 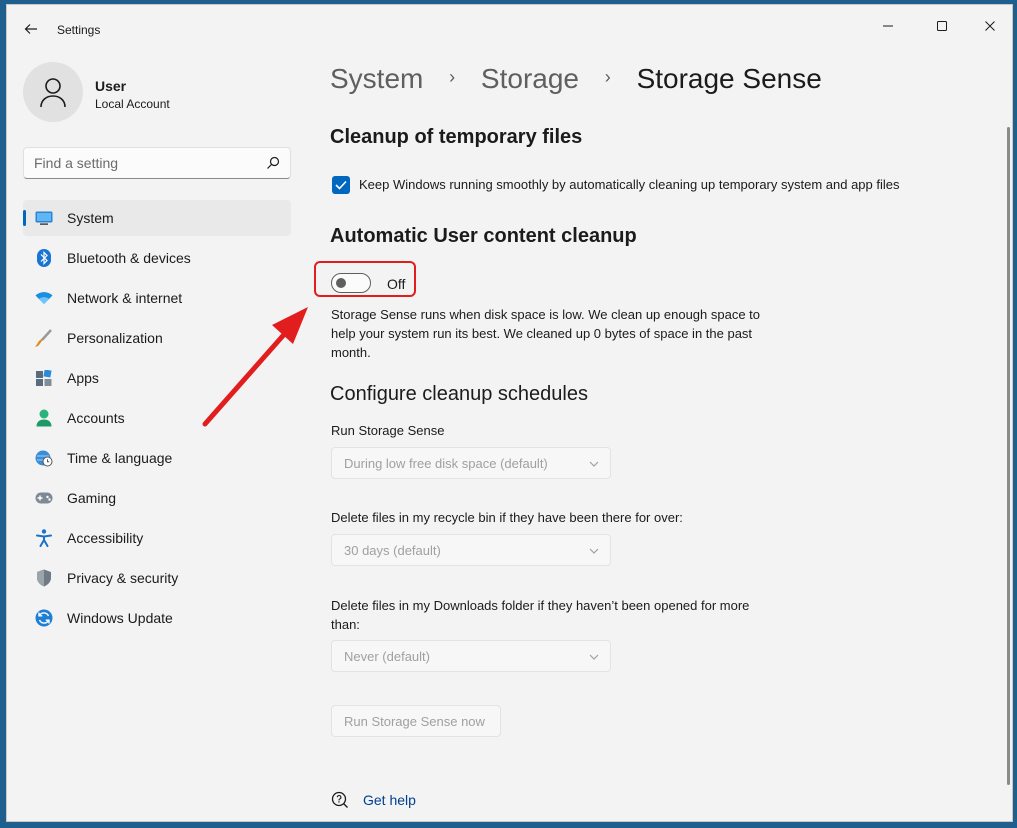 I want to click on toggle-knob, so click(x=341, y=283).